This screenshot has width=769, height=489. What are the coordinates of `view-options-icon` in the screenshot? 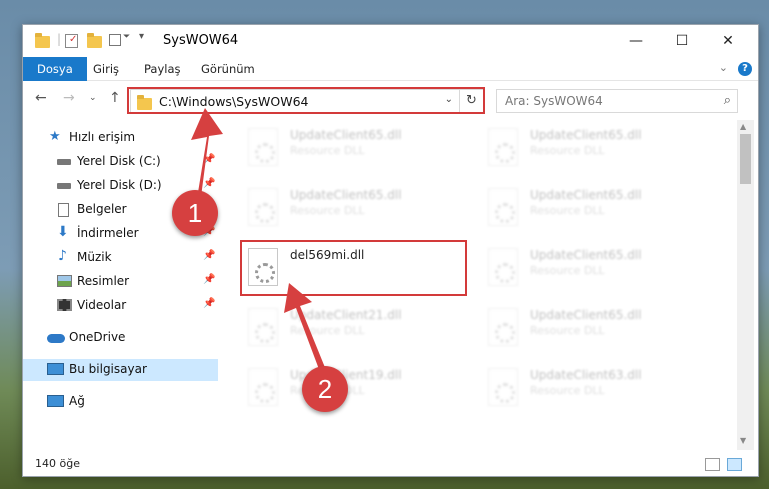 It's located at (115, 40).